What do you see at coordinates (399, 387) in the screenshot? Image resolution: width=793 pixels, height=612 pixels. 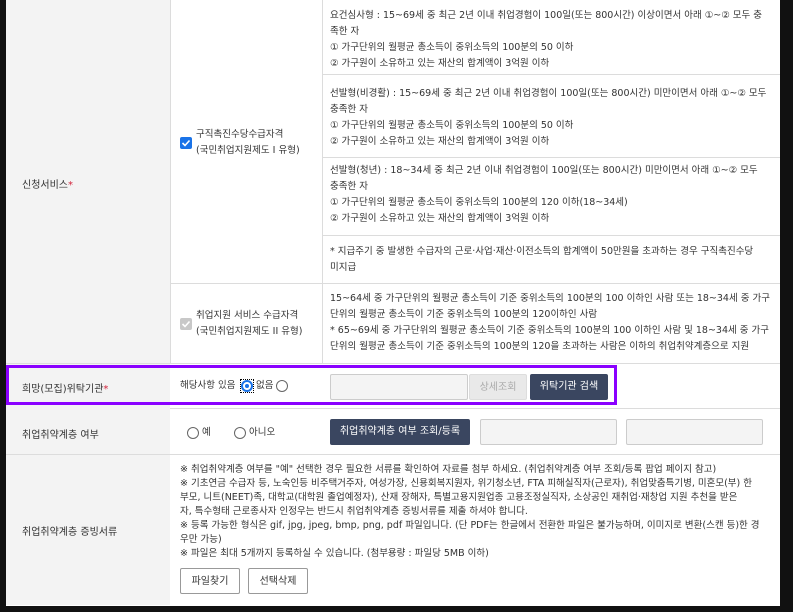 I see `agency-name-input` at bounding box center [399, 387].